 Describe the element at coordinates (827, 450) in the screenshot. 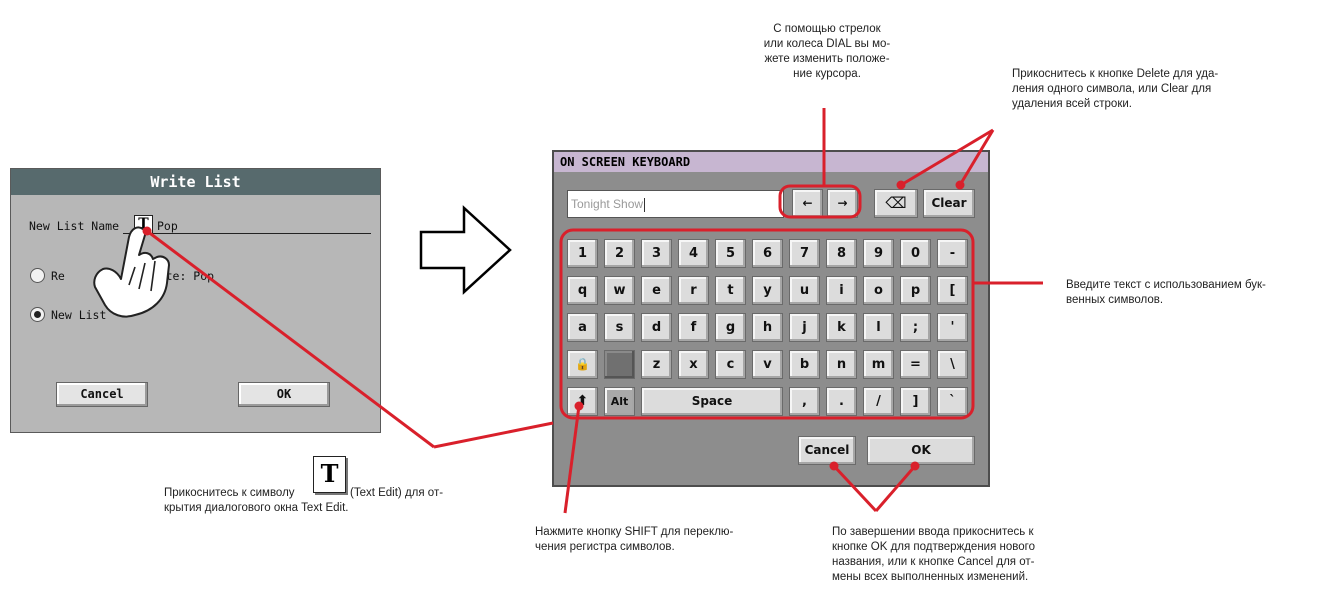

I see `keyboard-cancel-button: Cancel` at that location.